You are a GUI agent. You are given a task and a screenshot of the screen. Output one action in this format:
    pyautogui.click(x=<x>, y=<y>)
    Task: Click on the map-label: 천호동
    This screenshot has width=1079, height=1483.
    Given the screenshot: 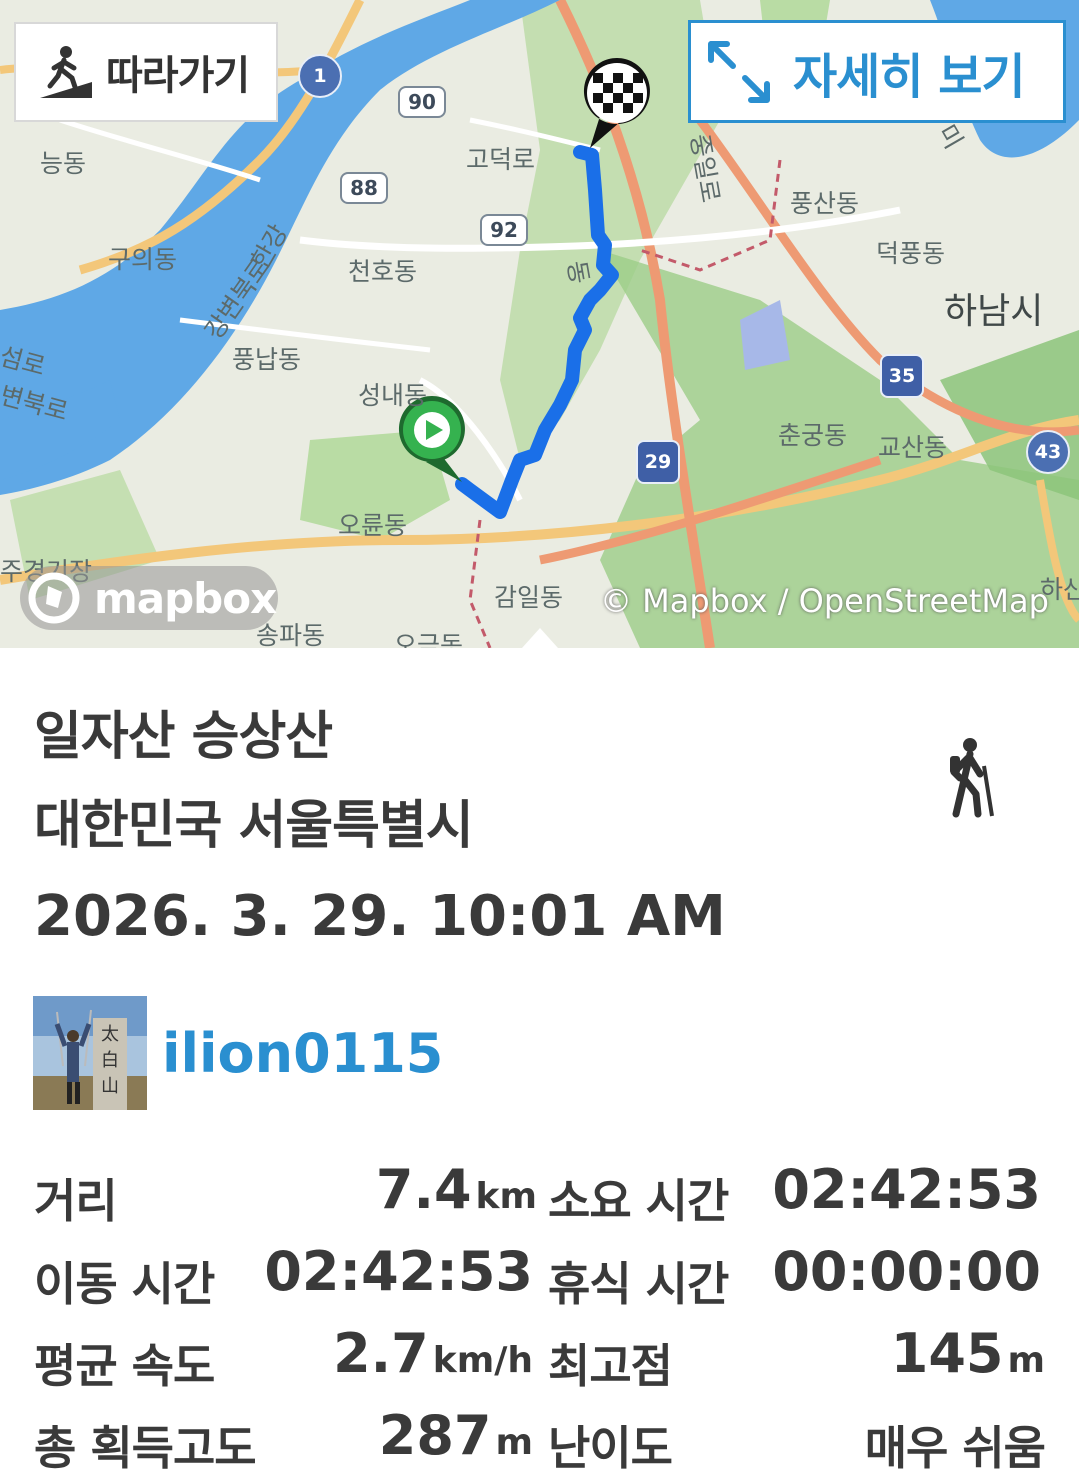 What is the action you would take?
    pyautogui.click(x=383, y=271)
    